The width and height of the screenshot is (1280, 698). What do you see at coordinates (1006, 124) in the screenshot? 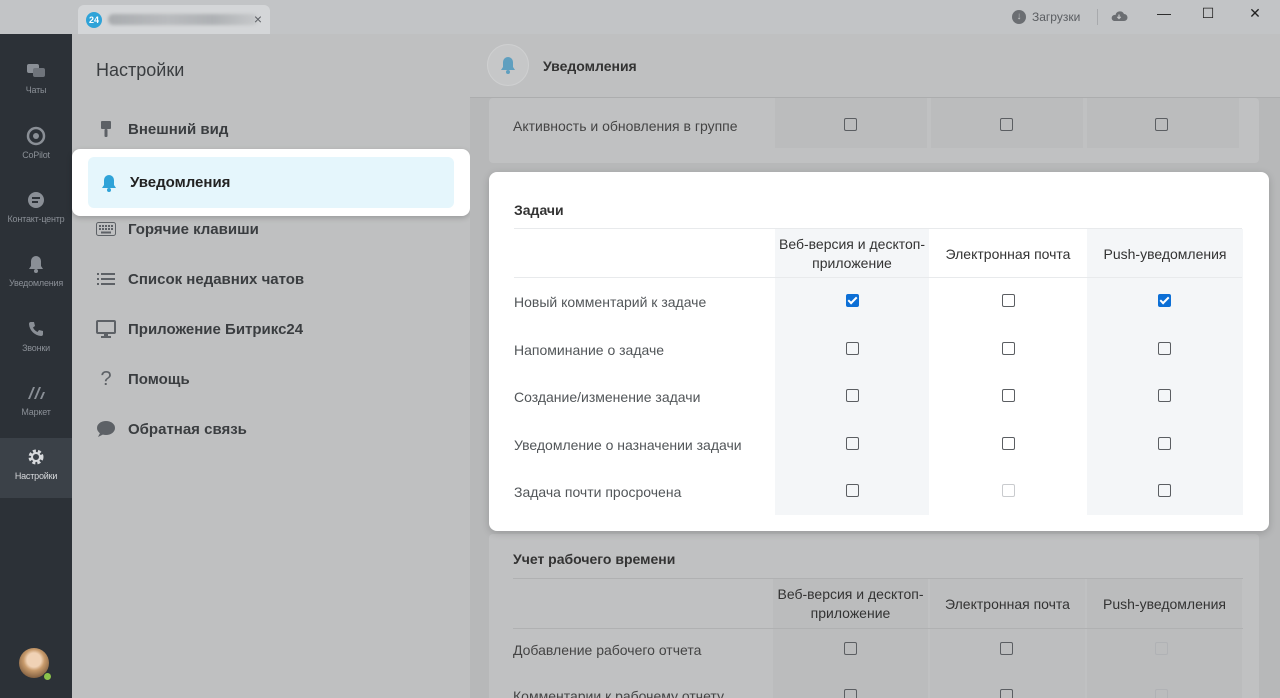
I see `checkbox-group-email` at bounding box center [1006, 124].